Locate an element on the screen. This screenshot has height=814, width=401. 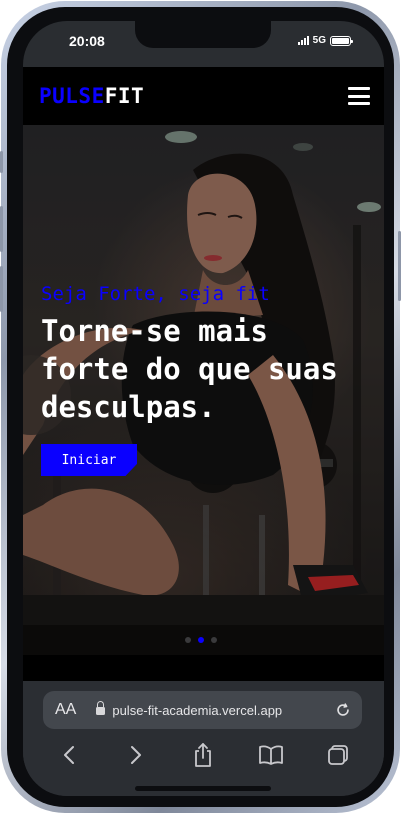
text-size-button: AA is located at coordinates (65, 710).